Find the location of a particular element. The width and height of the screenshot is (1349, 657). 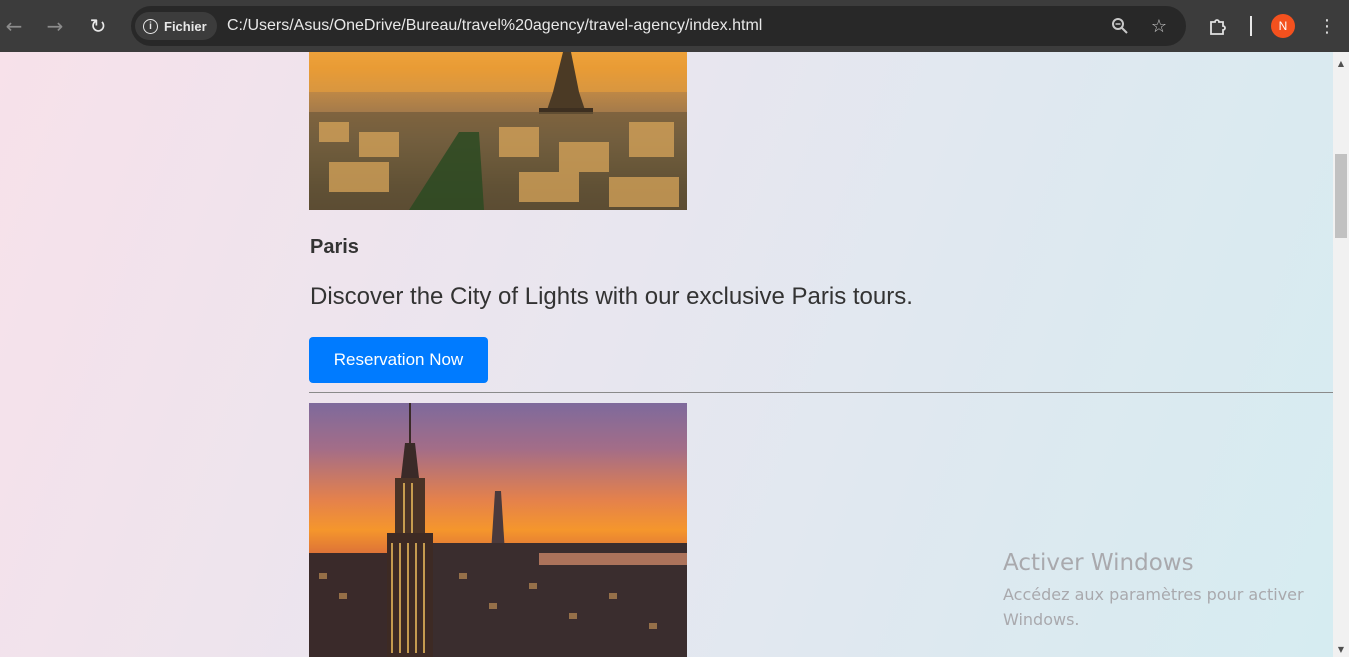

zoom-button is located at coordinates (1120, 26).